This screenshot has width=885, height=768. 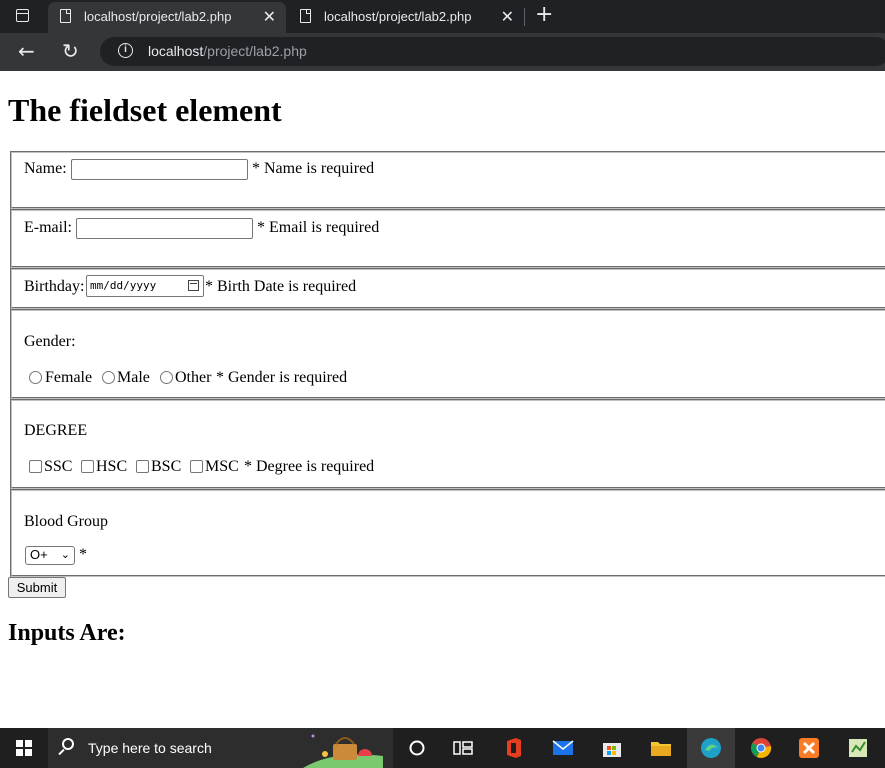 I want to click on degree-msc-checkbox, so click(x=196, y=466).